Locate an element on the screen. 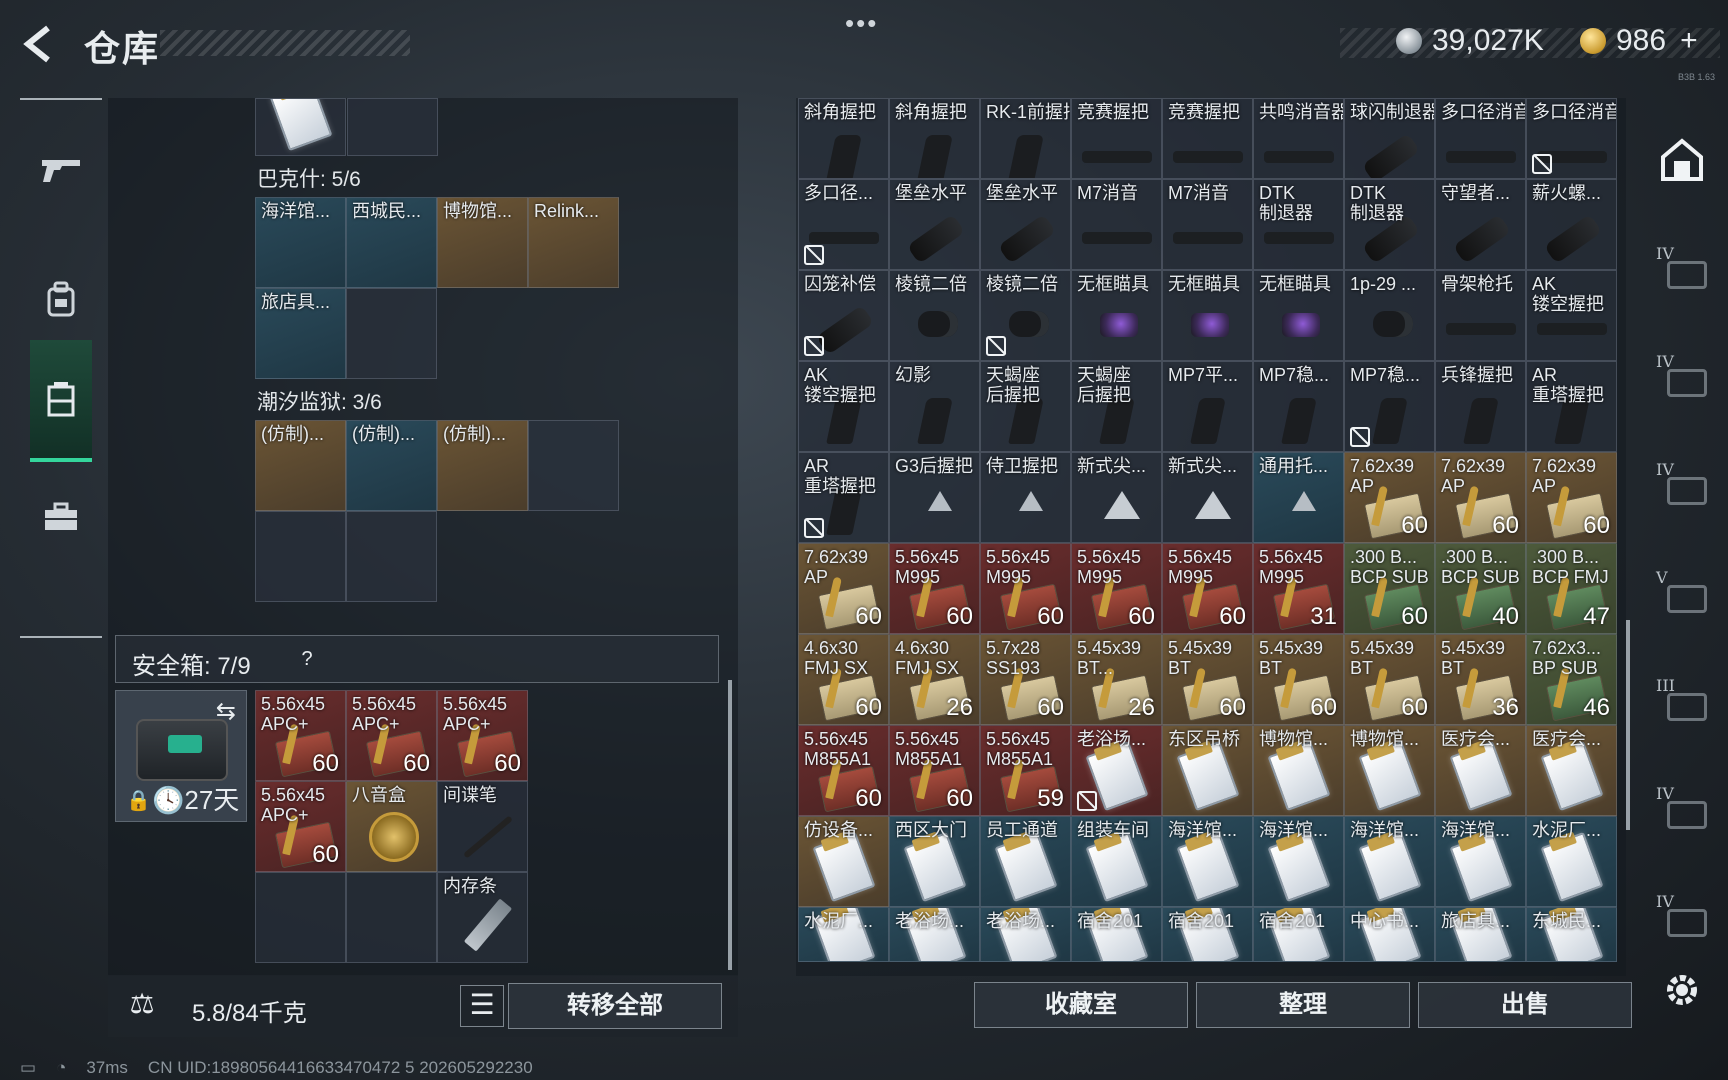 This screenshot has height=1080, width=1728. item-slot: 囚笼补偿 is located at coordinates (843, 315).